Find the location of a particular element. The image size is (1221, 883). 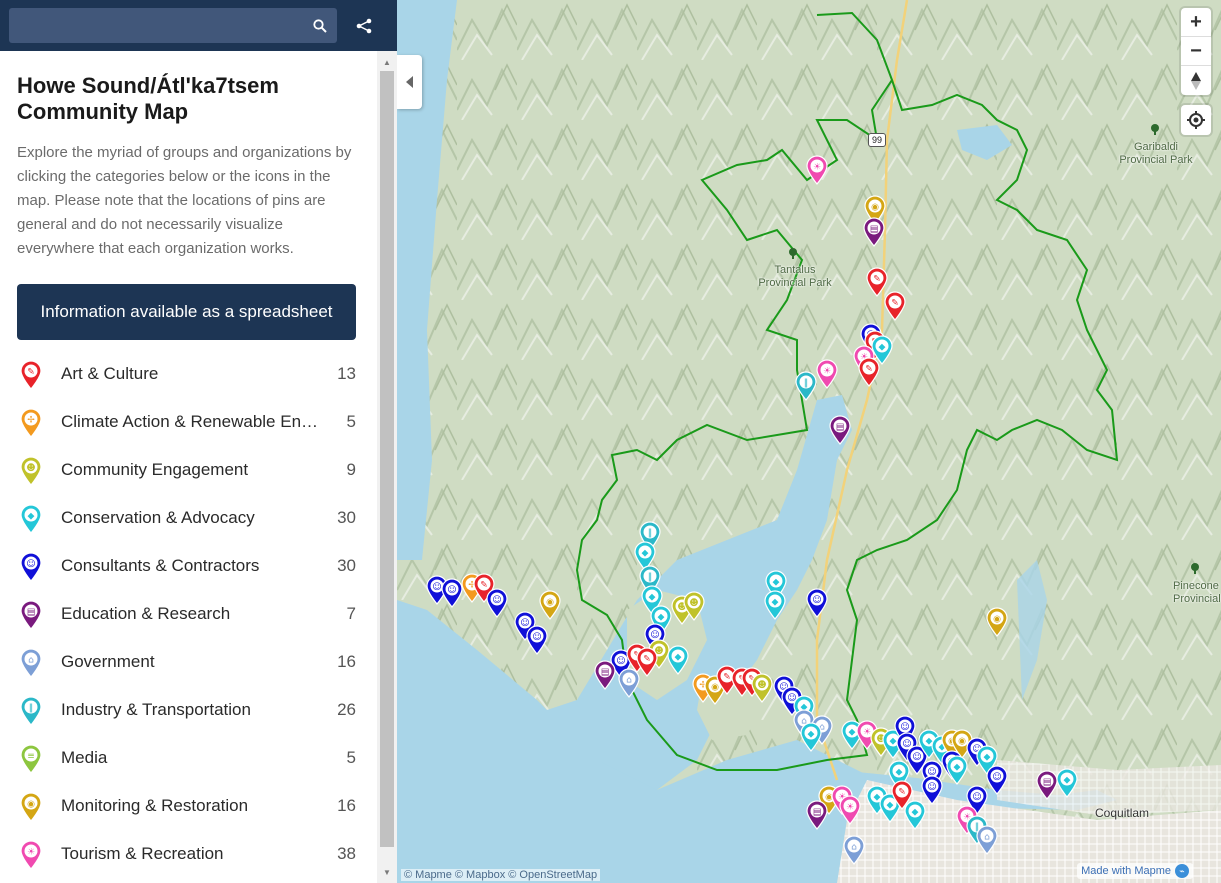

category-item: ☺ Consultants & Contractors 30 is located at coordinates (188, 566).